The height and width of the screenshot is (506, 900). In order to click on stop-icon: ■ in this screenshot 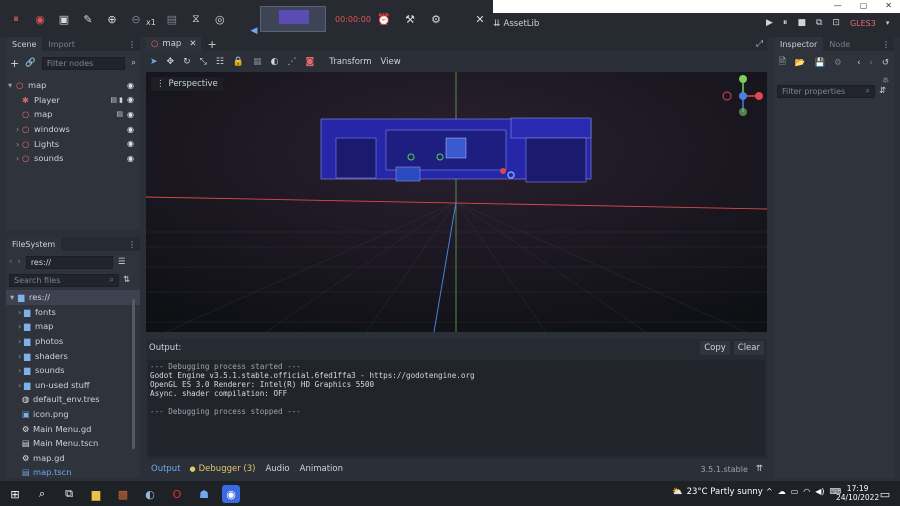, I will do `click(801, 23)`.